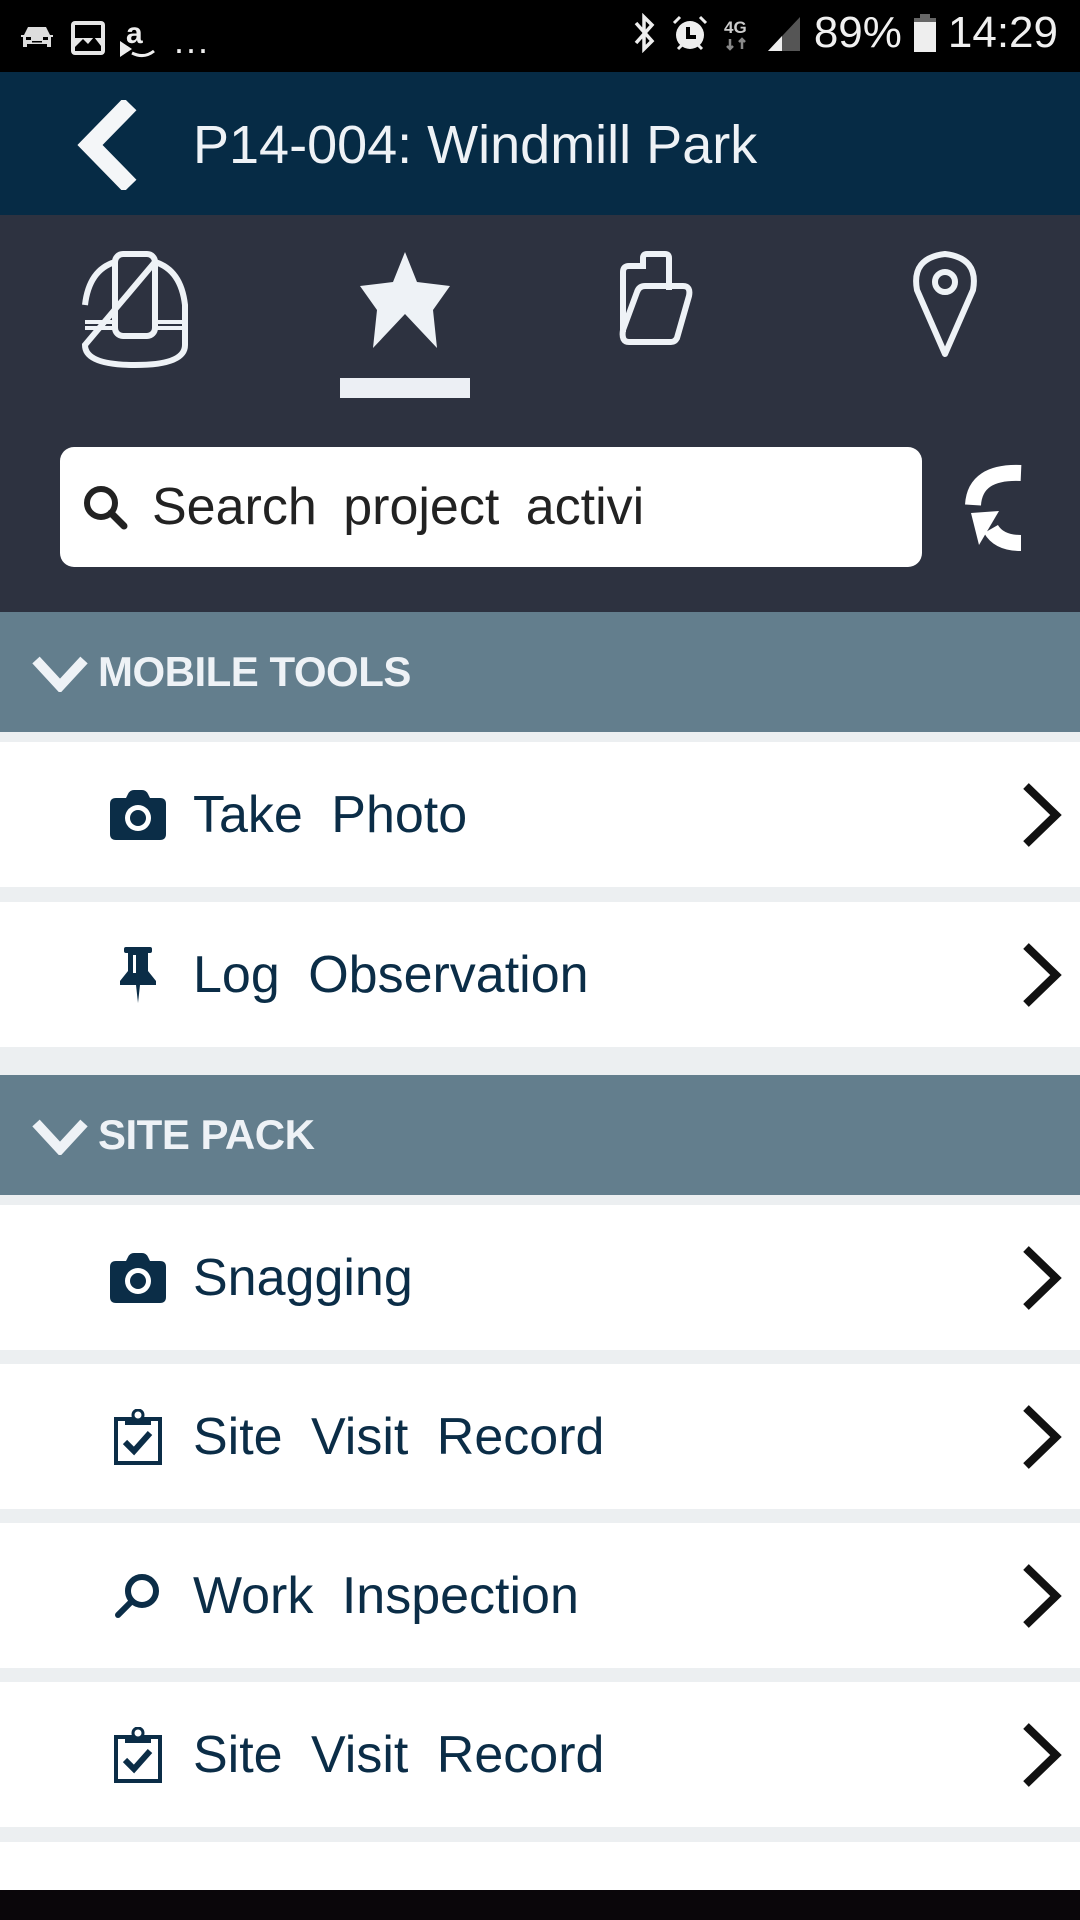 The width and height of the screenshot is (1080, 1920). Describe the element at coordinates (690, 33) in the screenshot. I see `alarm-icon` at that location.